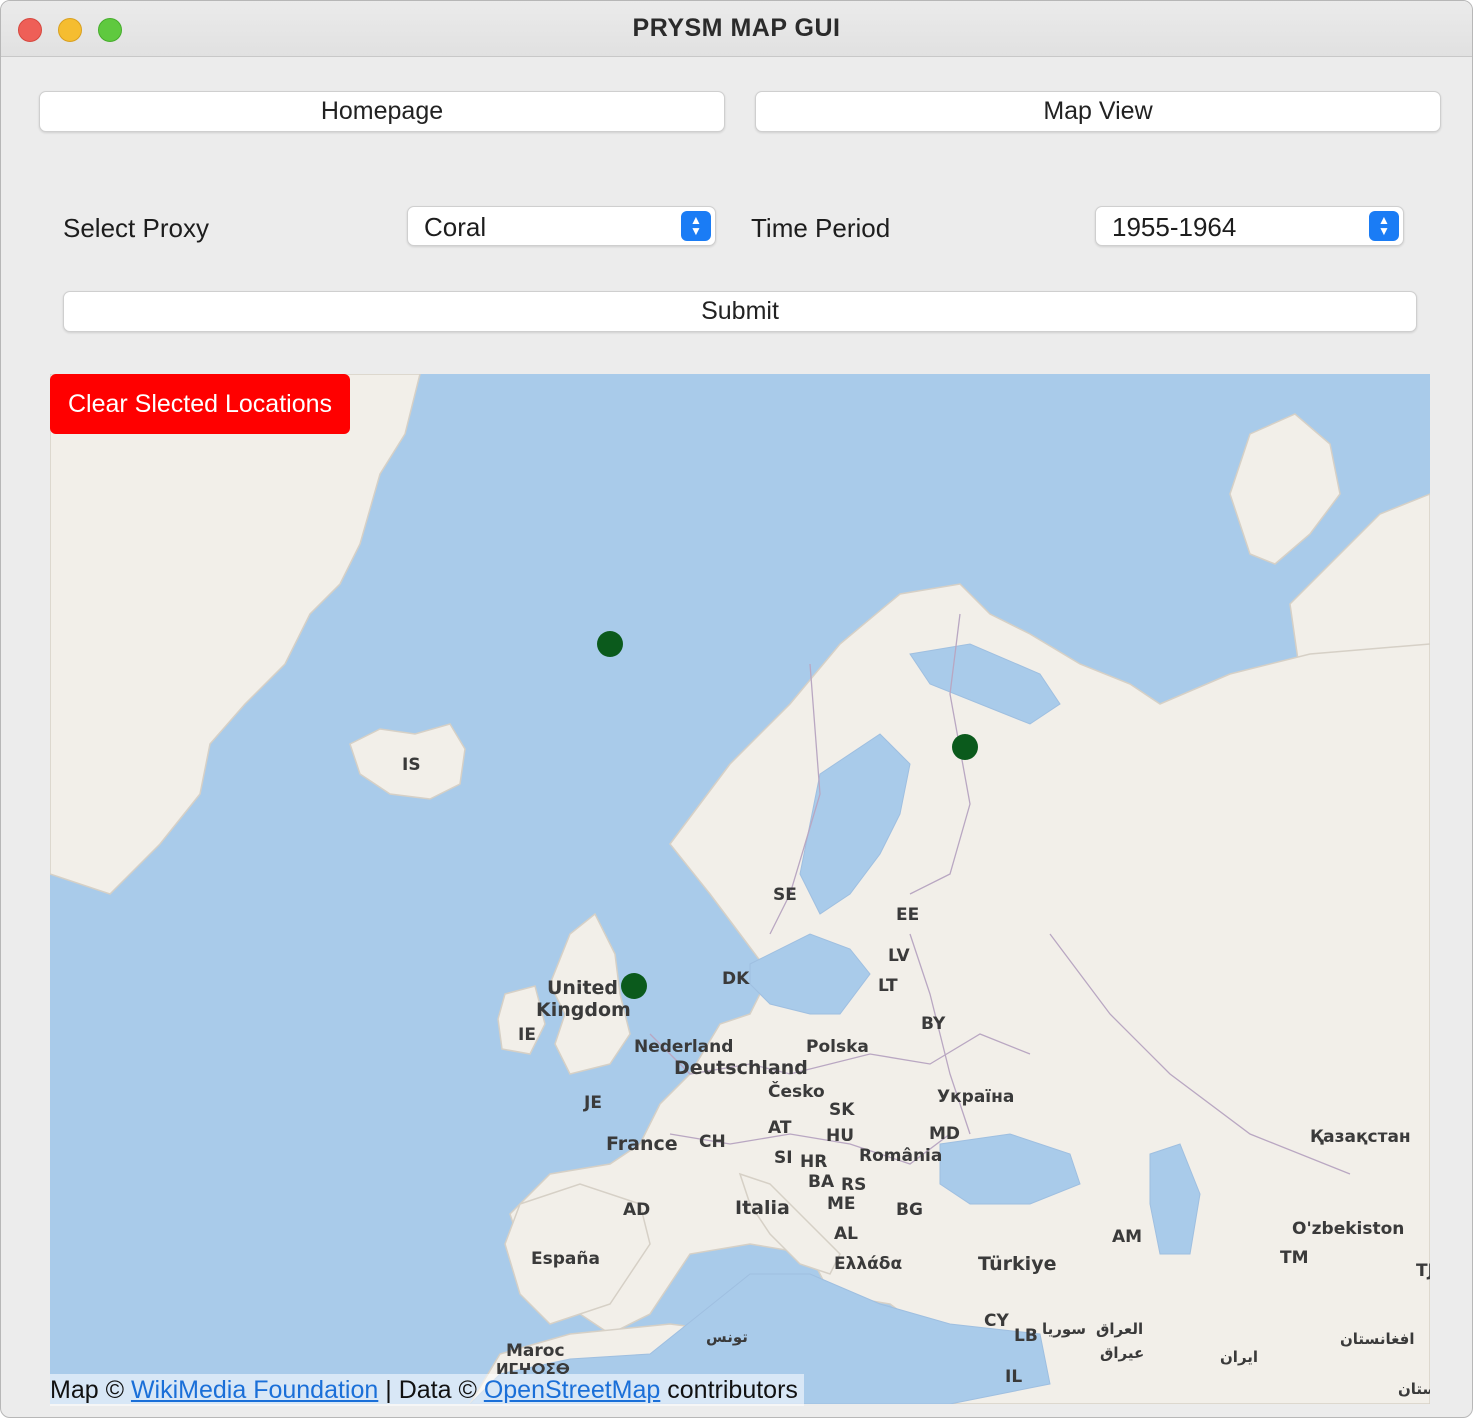 This screenshot has width=1473, height=1418. Describe the element at coordinates (762, 1208) in the screenshot. I see `map-label: Italia` at that location.